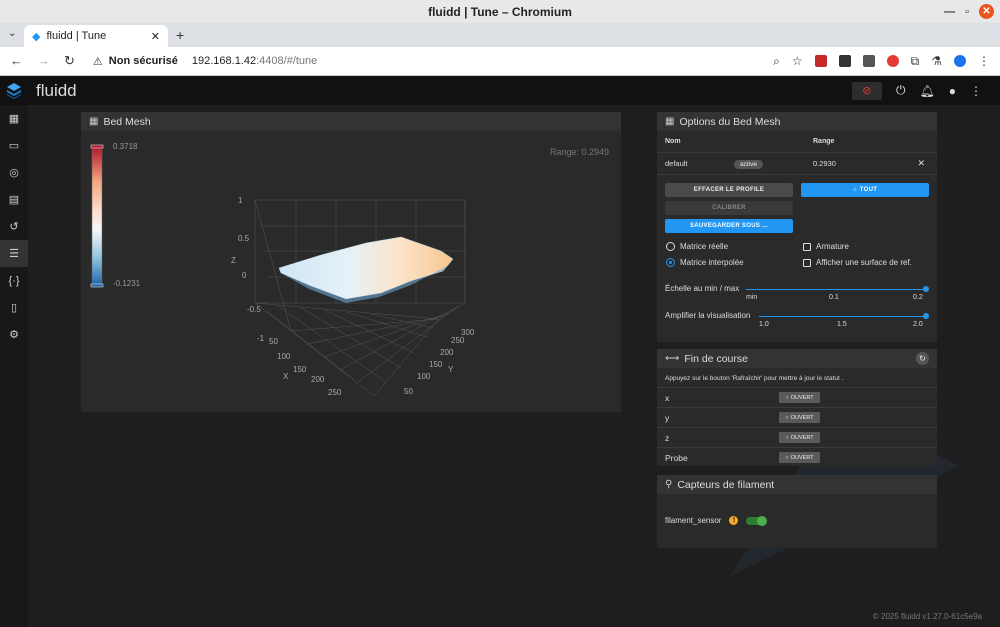 This screenshot has height=627, width=1000. I want to click on minimize-icon: —, so click(949, 12).